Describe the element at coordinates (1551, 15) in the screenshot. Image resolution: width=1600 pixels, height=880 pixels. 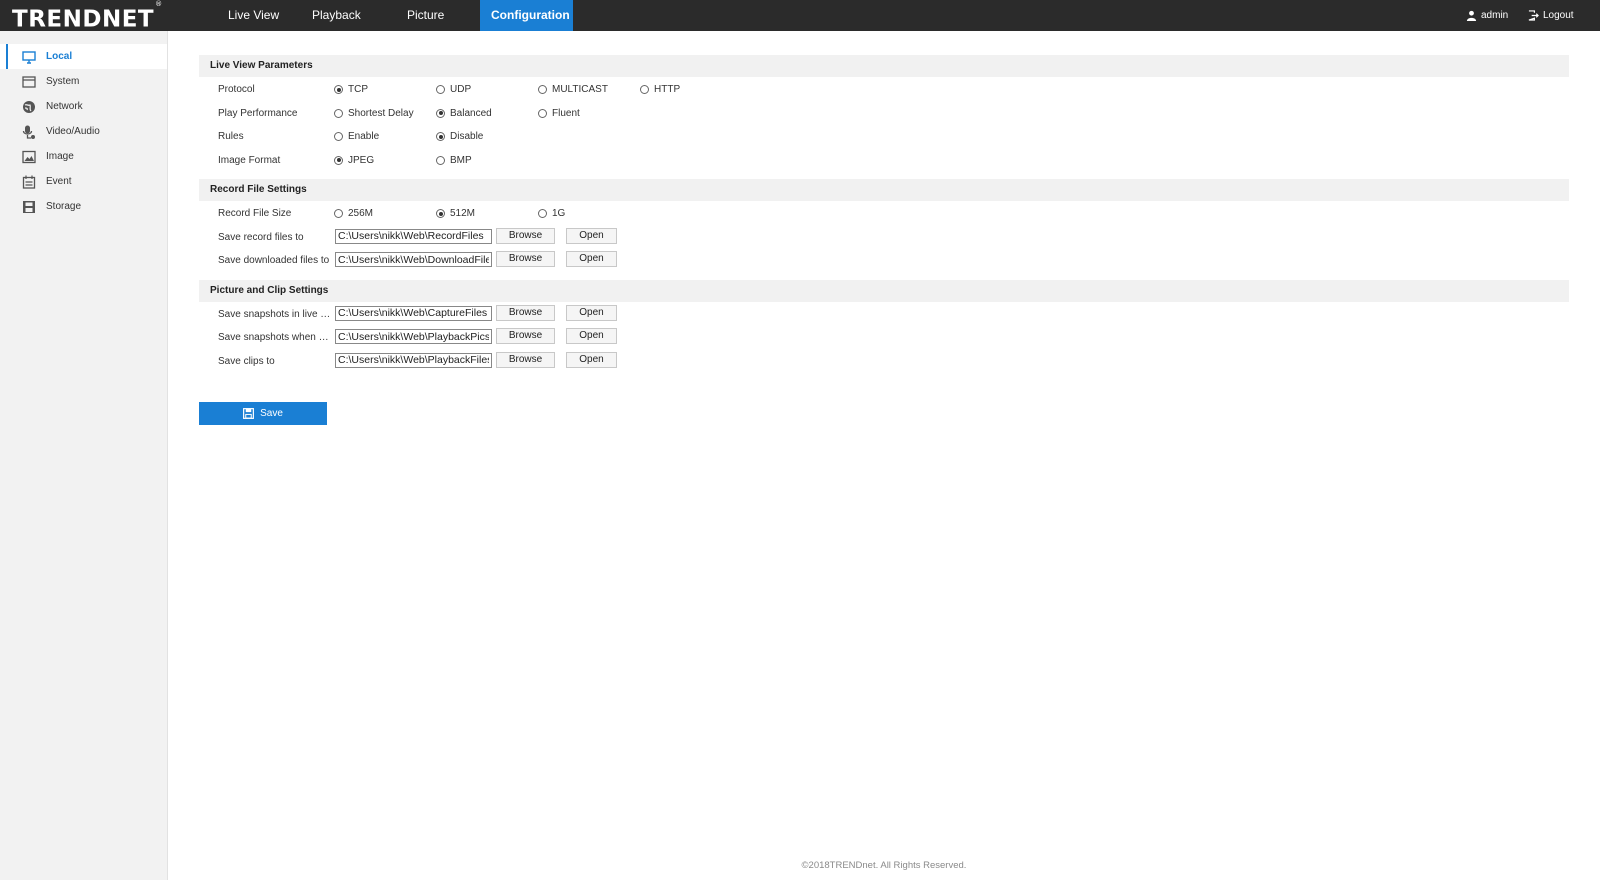
I see `logout-button: Logout` at that location.